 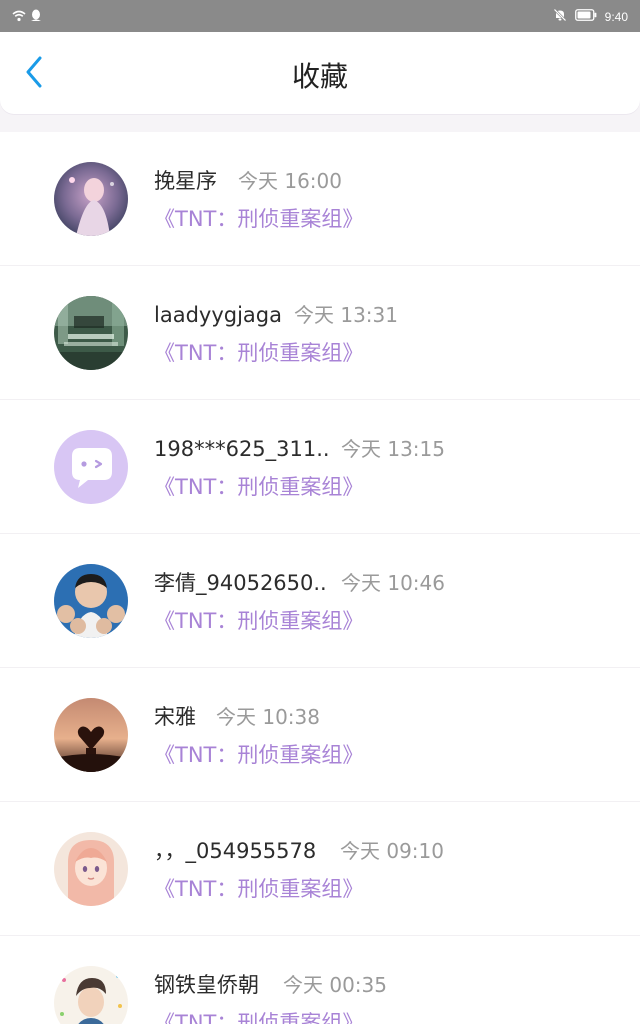 What do you see at coordinates (392, 851) in the screenshot?
I see `timestamp: 今天 09:10` at bounding box center [392, 851].